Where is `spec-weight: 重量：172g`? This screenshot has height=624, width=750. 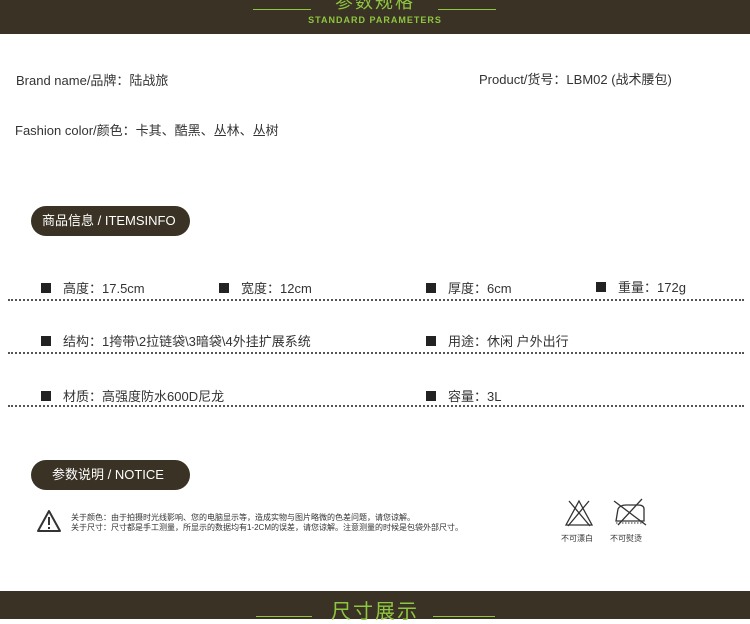 spec-weight: 重量：172g is located at coordinates (641, 286).